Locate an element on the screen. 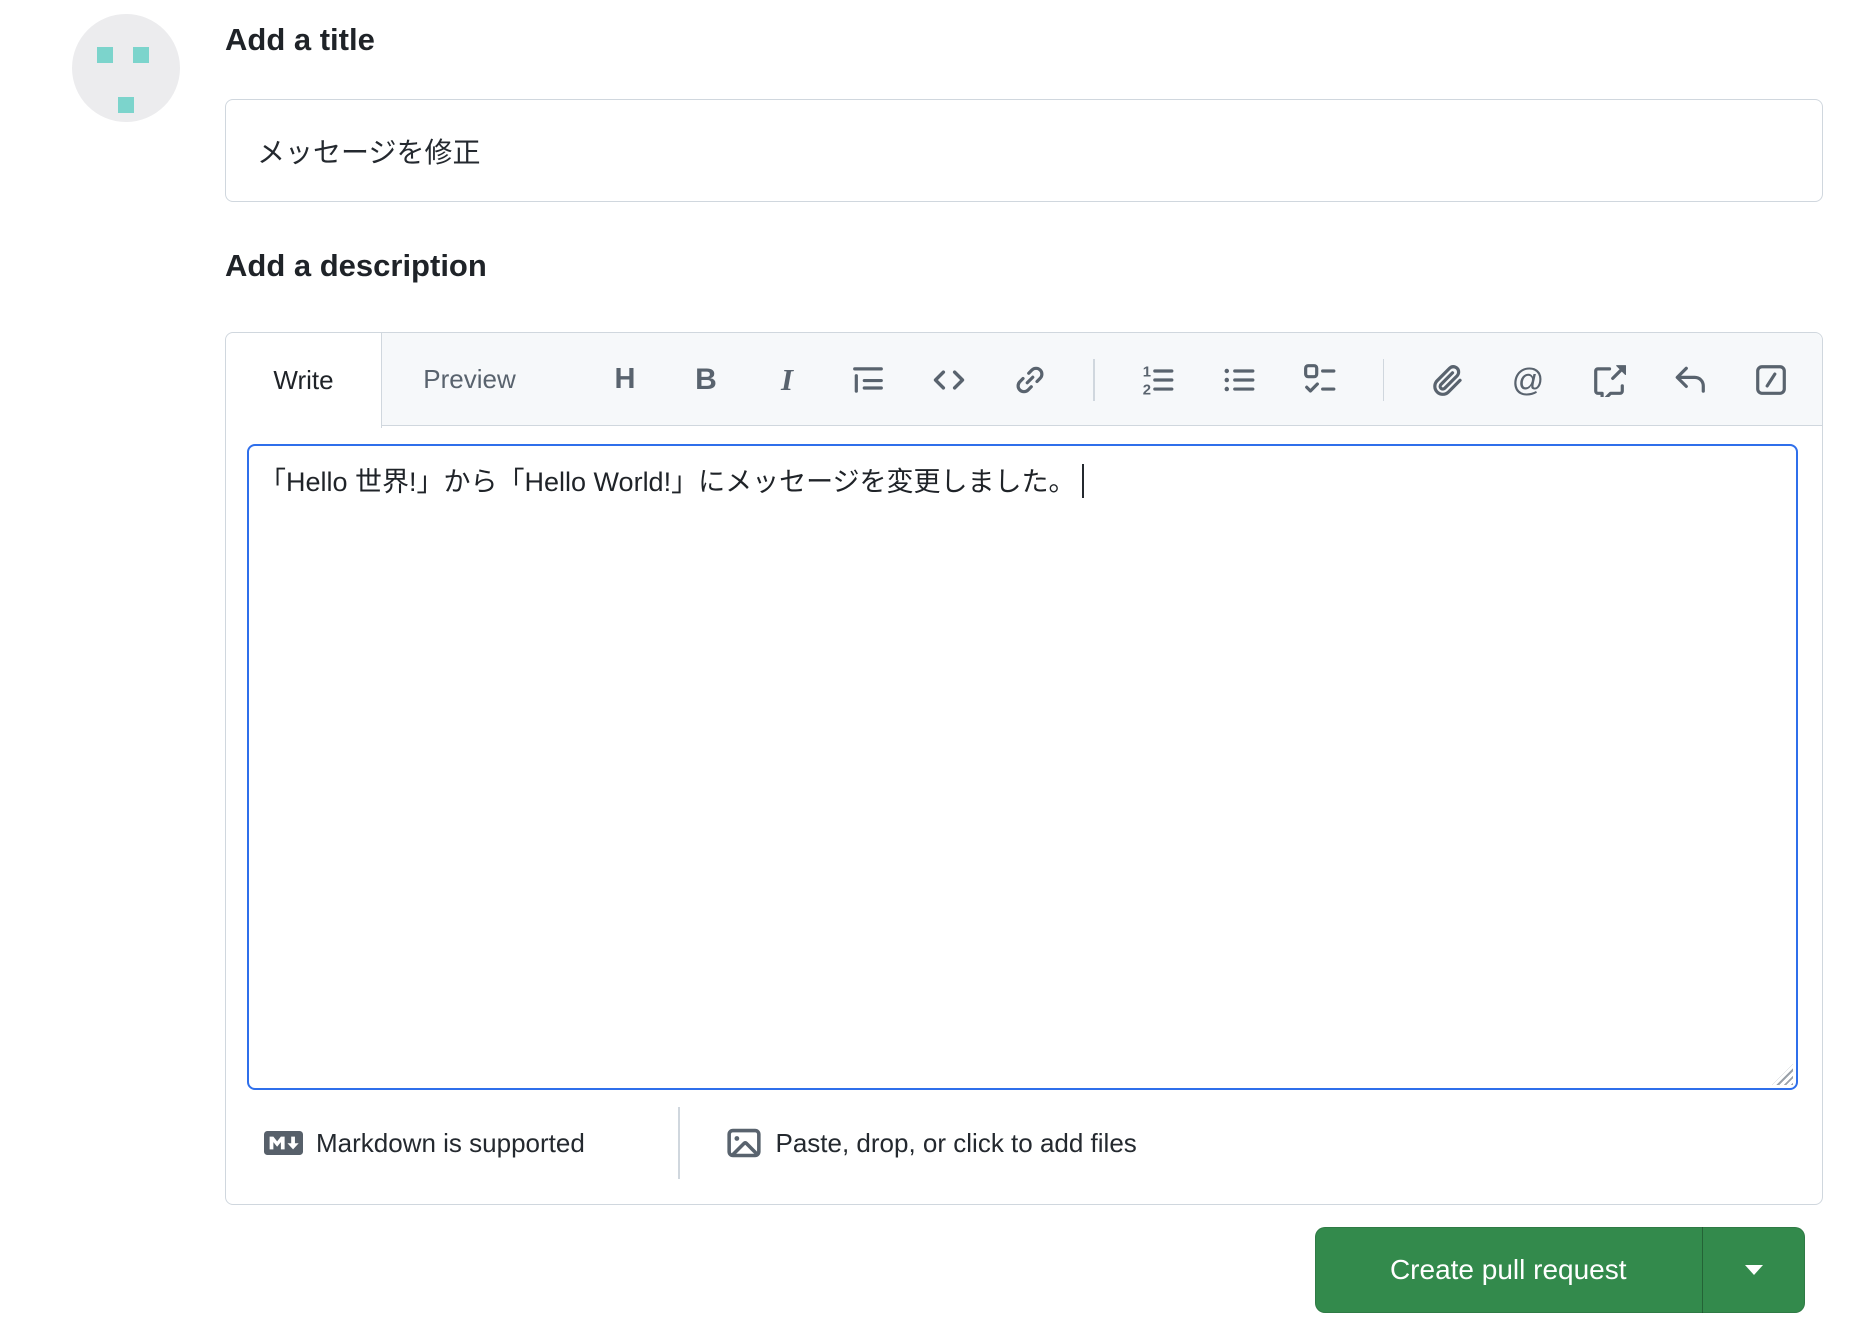 This screenshot has width=1862, height=1330. bold-icon: B is located at coordinates (706, 379).